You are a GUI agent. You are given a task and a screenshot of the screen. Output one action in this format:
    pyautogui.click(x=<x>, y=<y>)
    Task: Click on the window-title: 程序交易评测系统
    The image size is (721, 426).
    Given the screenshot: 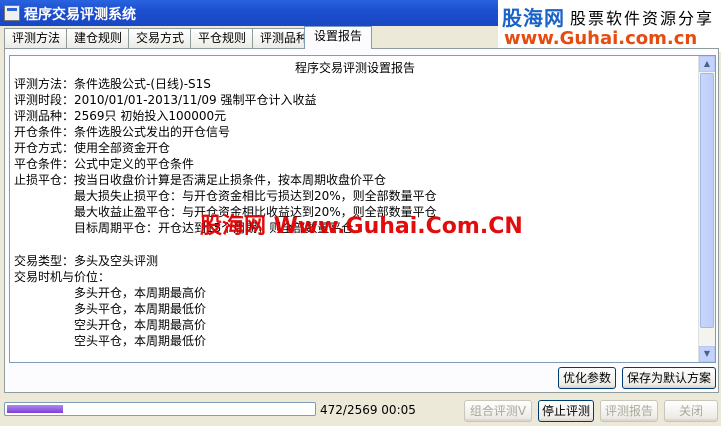 What is the action you would take?
    pyautogui.click(x=80, y=15)
    